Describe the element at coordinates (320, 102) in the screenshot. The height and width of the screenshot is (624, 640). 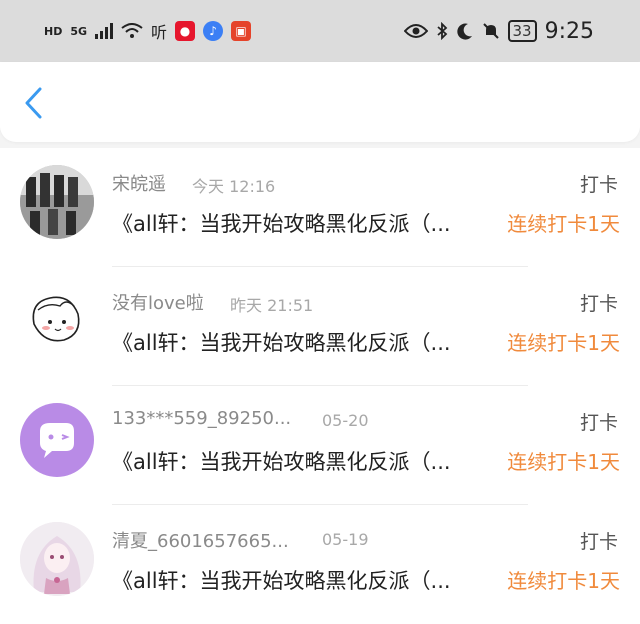
I see `top-navbar` at that location.